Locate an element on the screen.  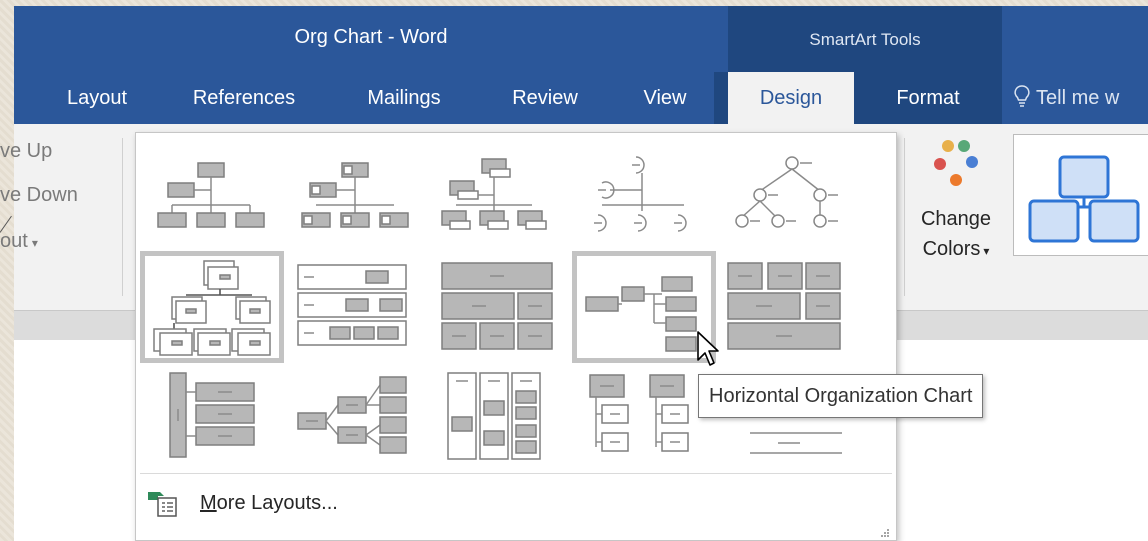
tab-mailings: Mailings is located at coordinates (404, 98).